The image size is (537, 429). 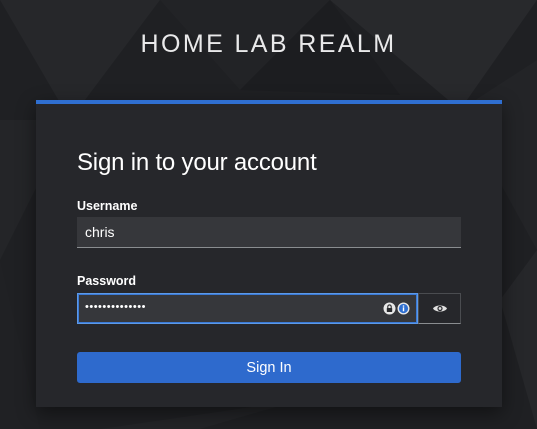 I want to click on password-label: Password, so click(x=107, y=281).